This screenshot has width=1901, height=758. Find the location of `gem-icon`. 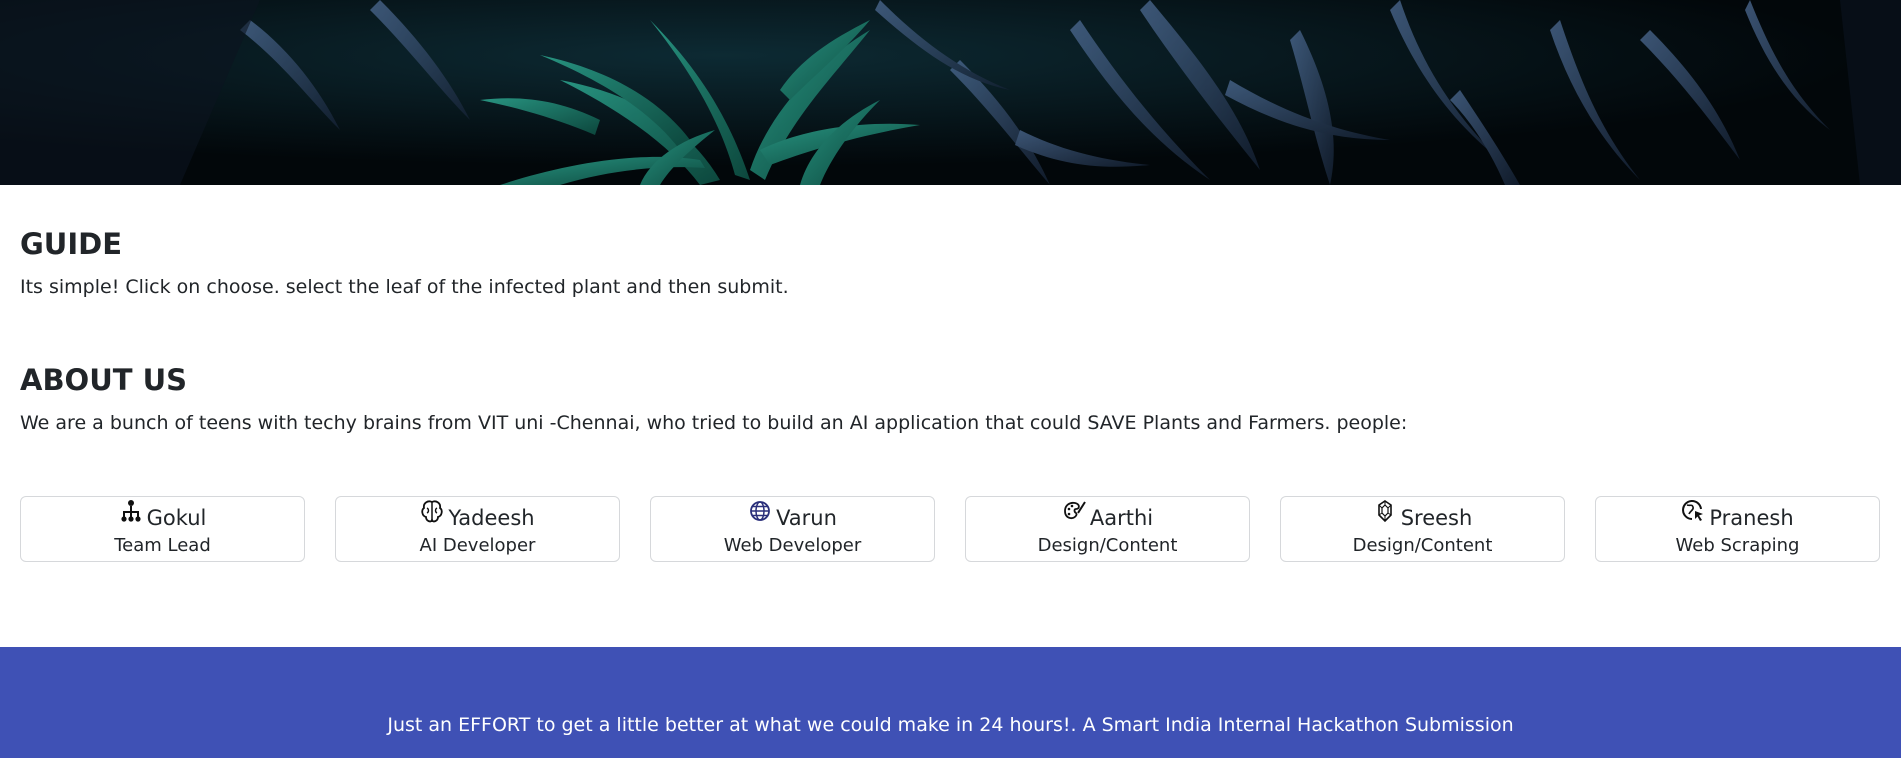

gem-icon is located at coordinates (1385, 512).